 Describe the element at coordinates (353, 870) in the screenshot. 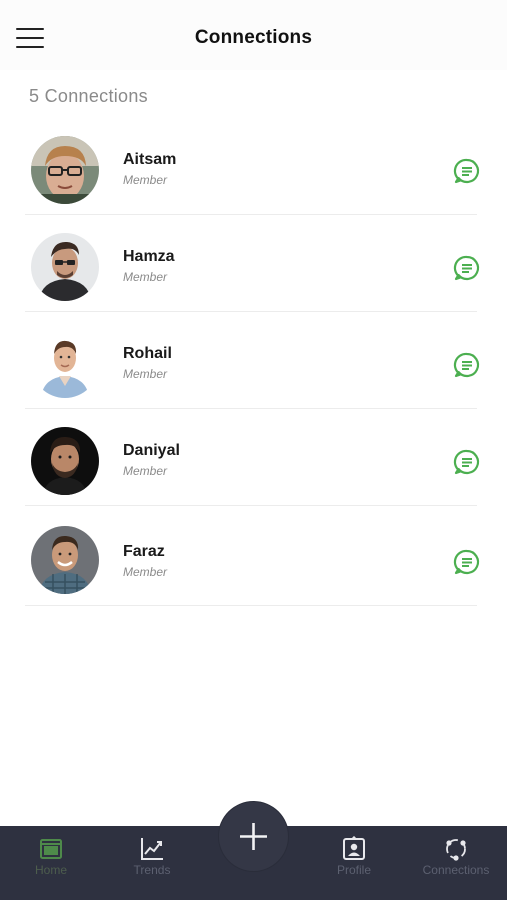

I see `nav-label-profile: Profile` at that location.